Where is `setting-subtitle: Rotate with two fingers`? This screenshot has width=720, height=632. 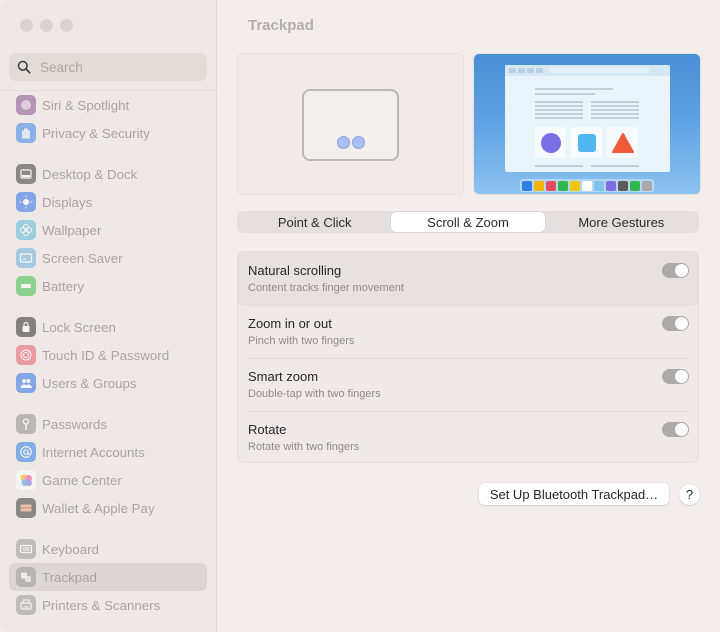 setting-subtitle: Rotate with two fingers is located at coordinates (304, 447).